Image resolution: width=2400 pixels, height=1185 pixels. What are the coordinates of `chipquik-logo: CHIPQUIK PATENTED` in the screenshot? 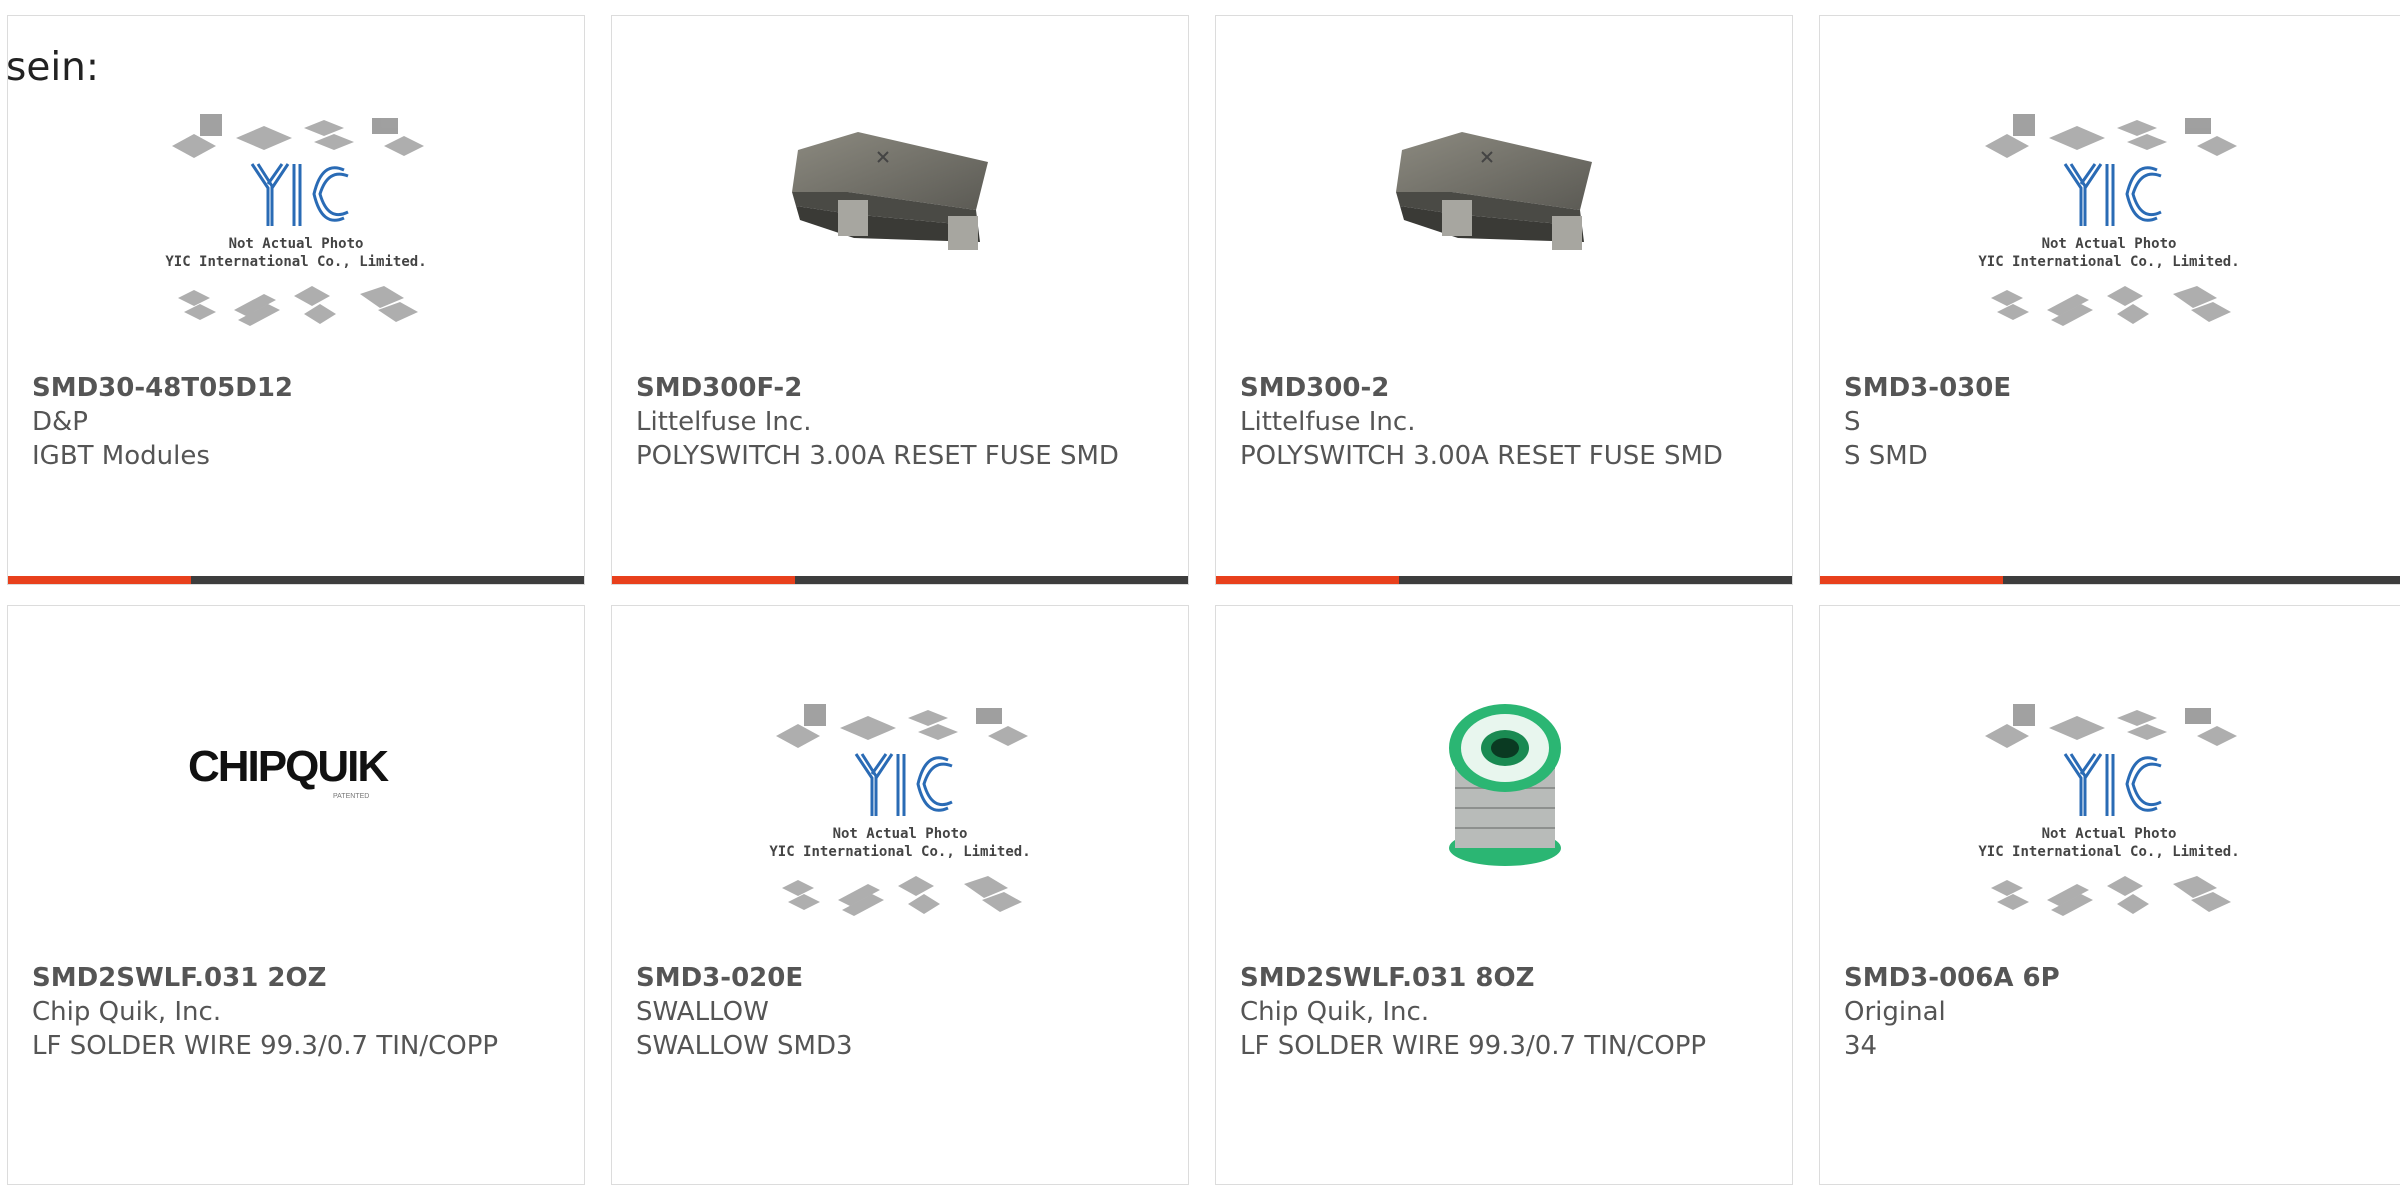 It's located at (289, 771).